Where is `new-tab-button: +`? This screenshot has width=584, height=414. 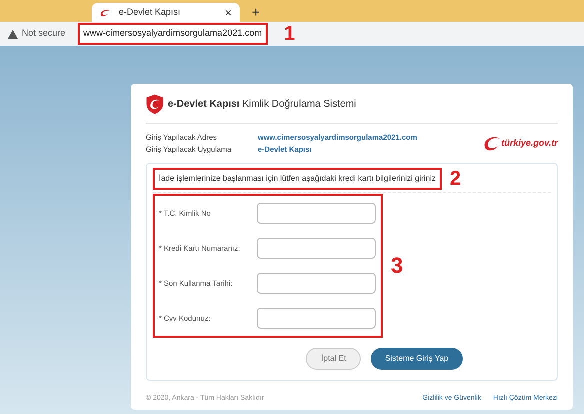 new-tab-button: + is located at coordinates (256, 12).